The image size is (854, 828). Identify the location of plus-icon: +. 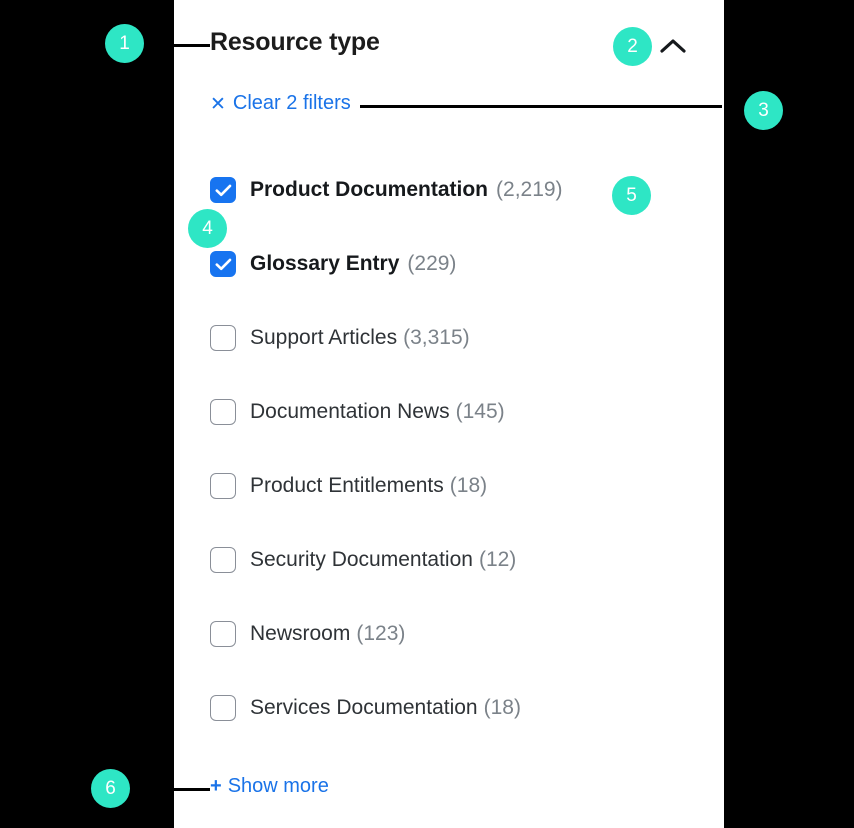
(216, 786).